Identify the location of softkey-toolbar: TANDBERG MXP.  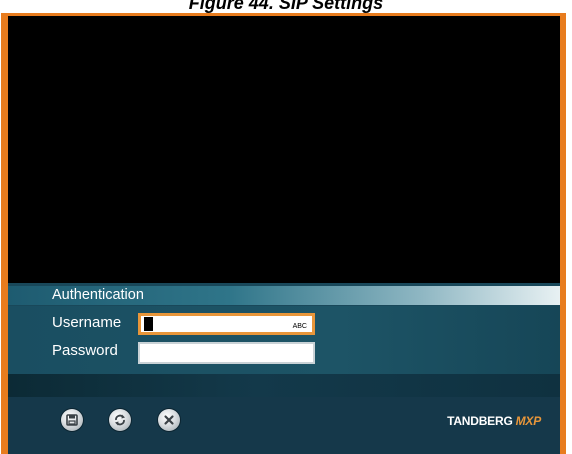
(284, 425).